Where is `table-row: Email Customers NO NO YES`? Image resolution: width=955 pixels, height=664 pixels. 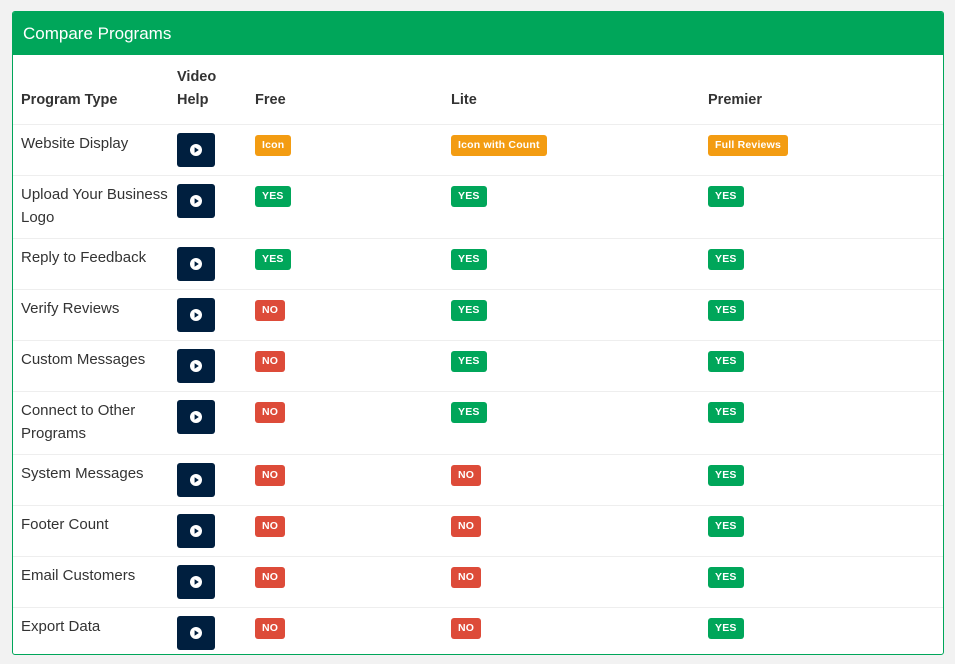 table-row: Email Customers NO NO YES is located at coordinates (478, 582).